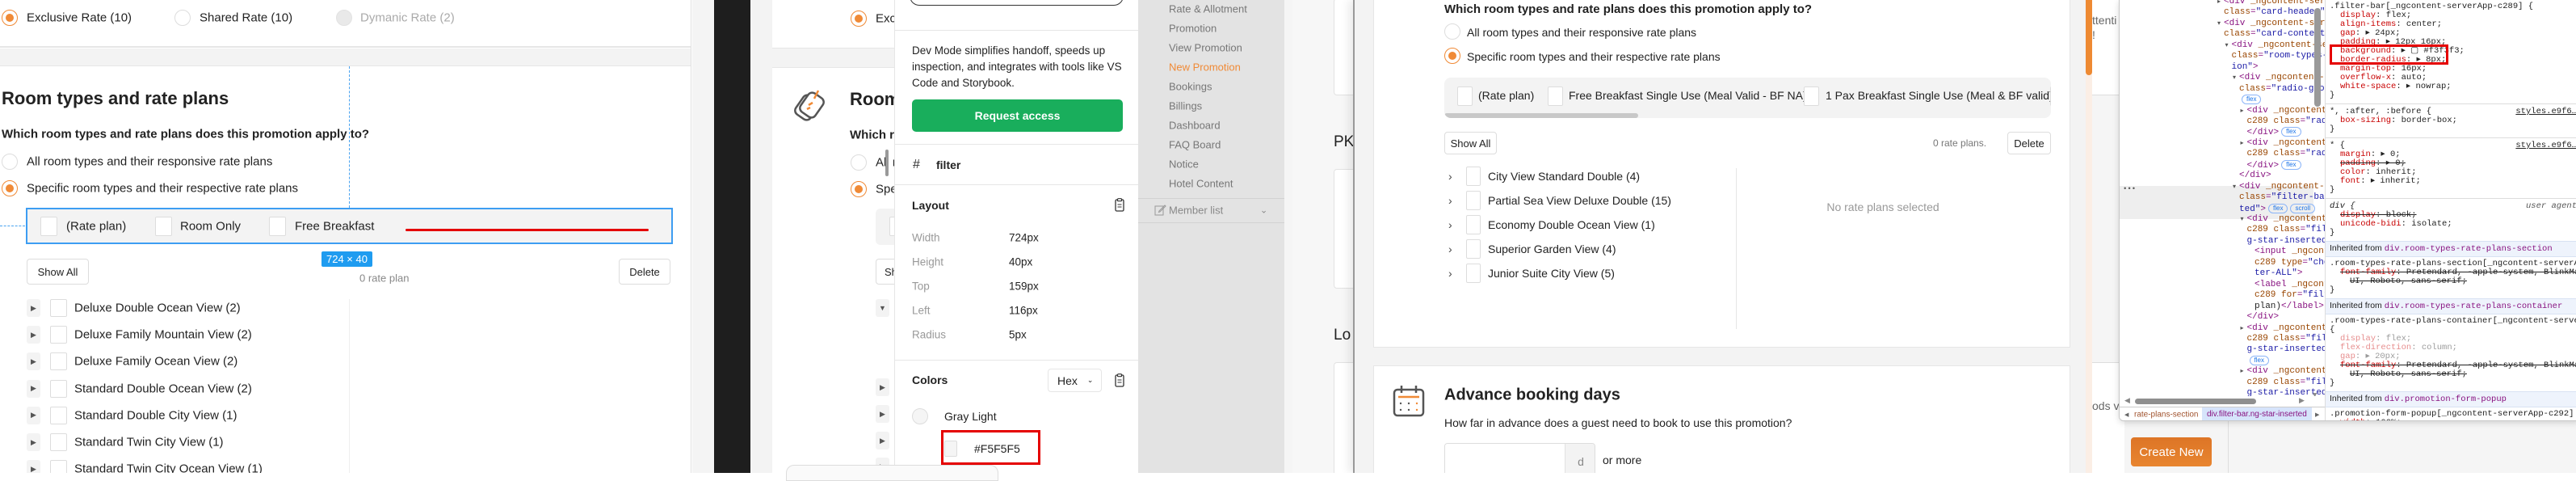  Describe the element at coordinates (2271, 24) in the screenshot. I see `dom-node-line: ▾<div _ngcontent-serve` at that location.